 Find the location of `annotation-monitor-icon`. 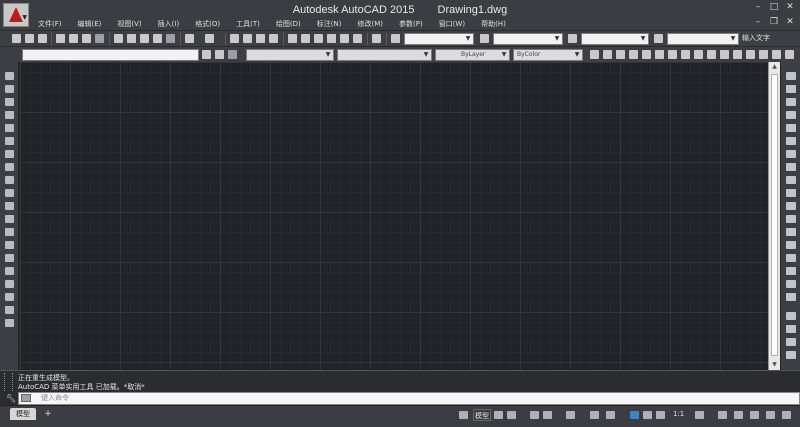

annotation-monitor-icon is located at coordinates (722, 415).